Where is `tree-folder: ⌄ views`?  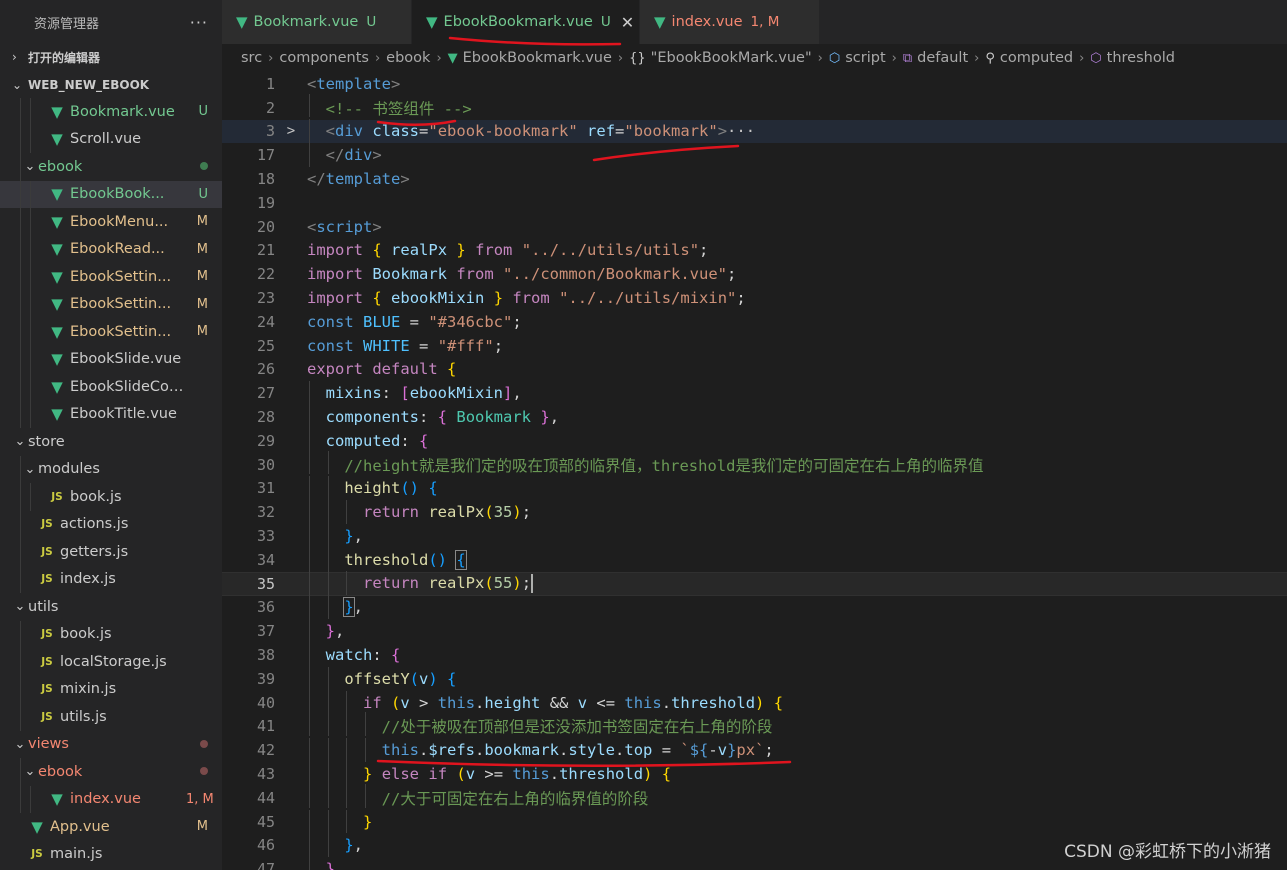
tree-folder: ⌄ views is located at coordinates (111, 745).